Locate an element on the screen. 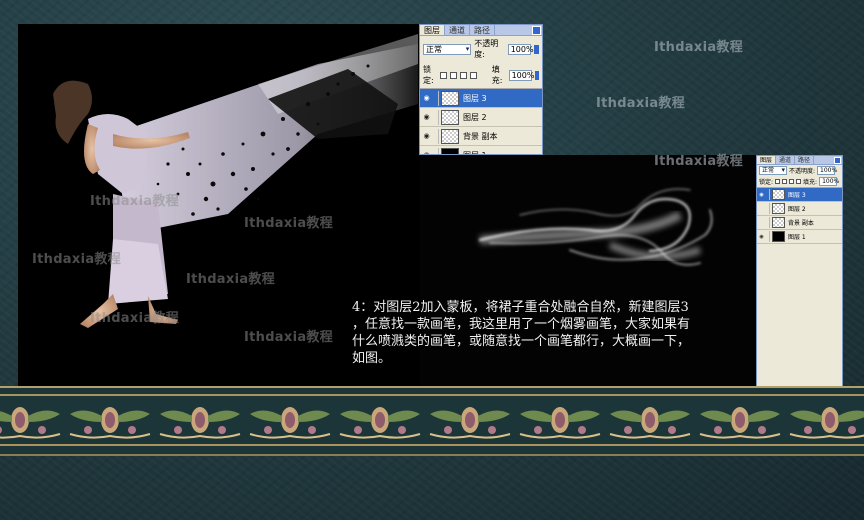  layer-row: ◉ 背景 副本 is located at coordinates (481, 136).